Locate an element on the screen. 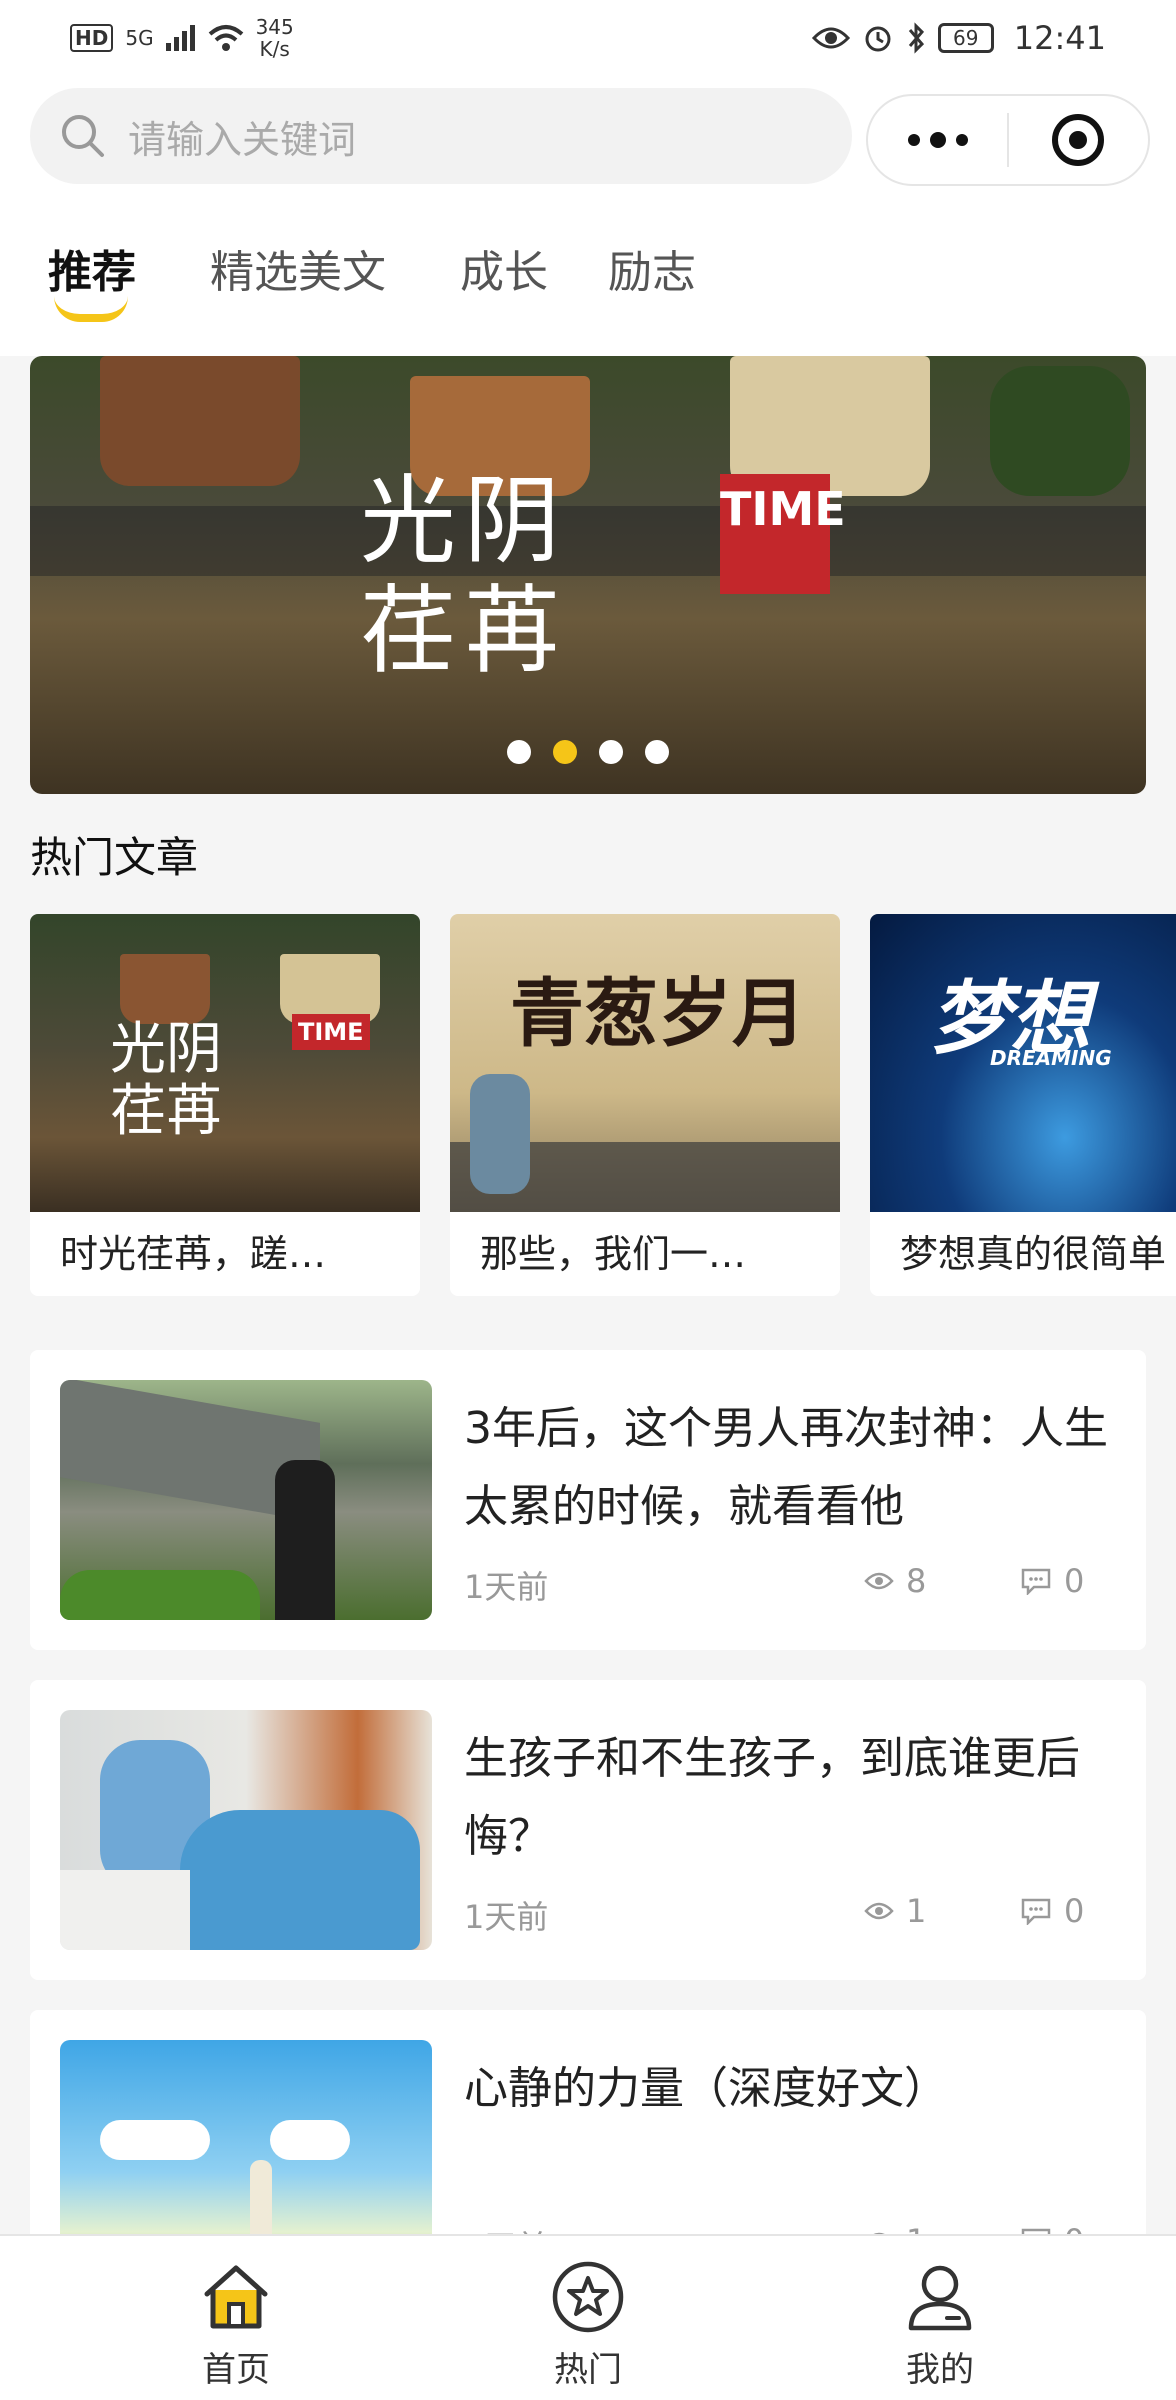 The image size is (1176, 2400). article-views: 8 is located at coordinates (895, 1581).